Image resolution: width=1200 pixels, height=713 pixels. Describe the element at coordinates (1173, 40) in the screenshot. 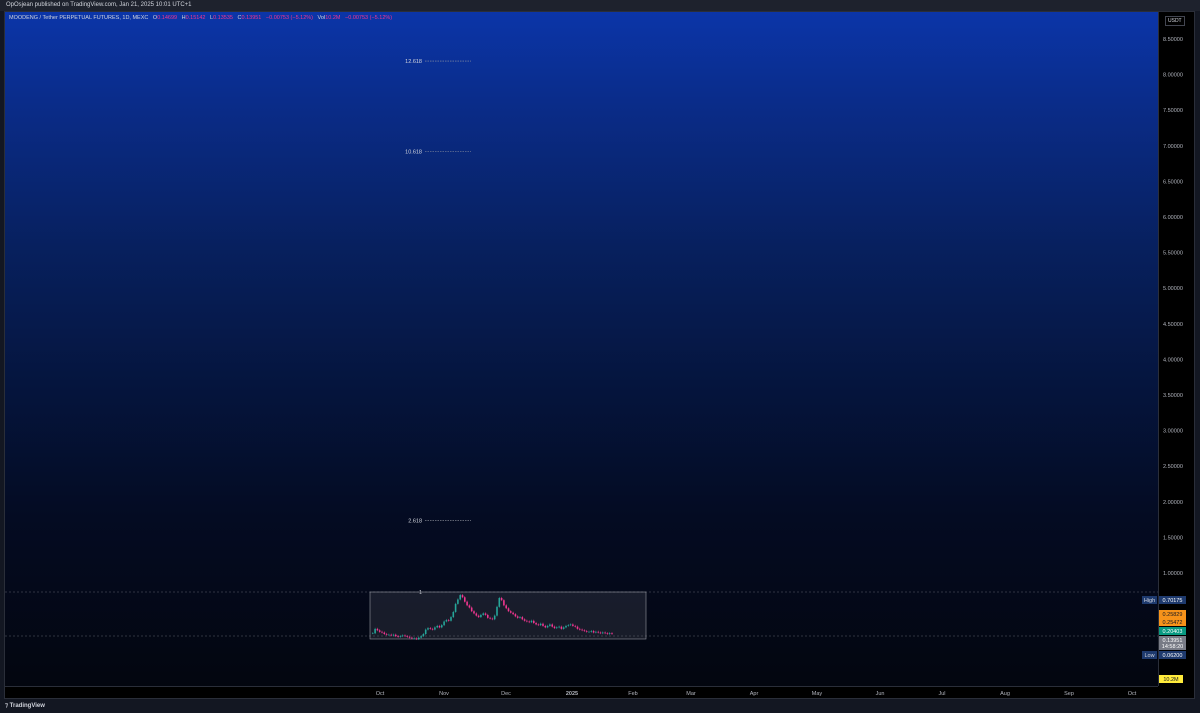

I see `y-tick-label: 8.50000` at that location.